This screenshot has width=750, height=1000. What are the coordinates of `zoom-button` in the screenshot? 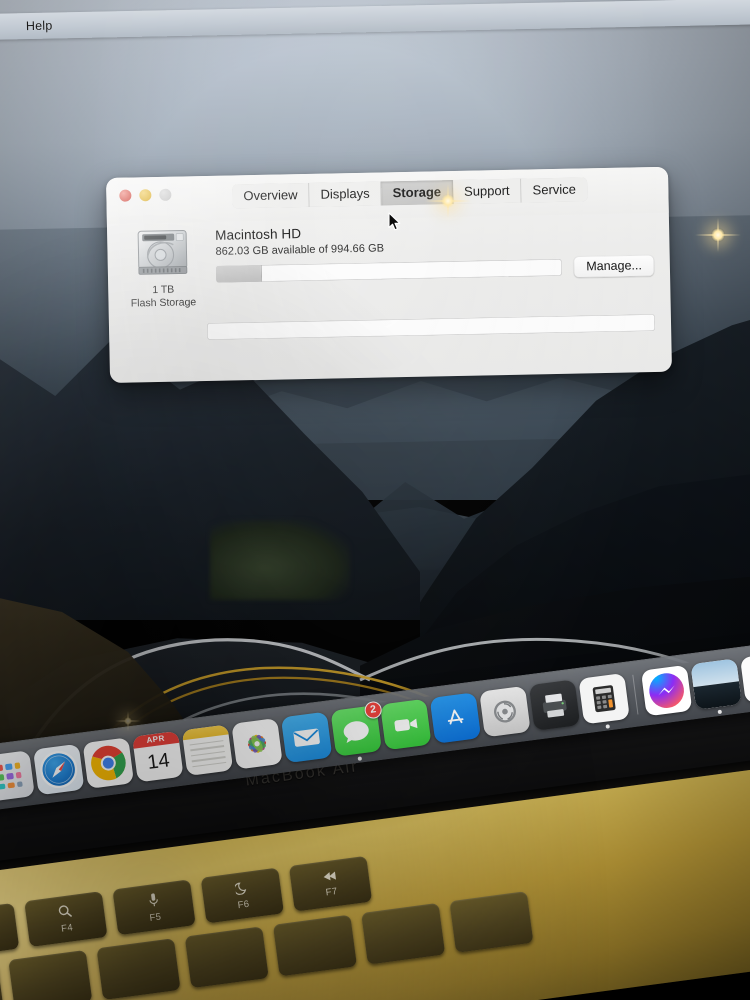 It's located at (165, 194).